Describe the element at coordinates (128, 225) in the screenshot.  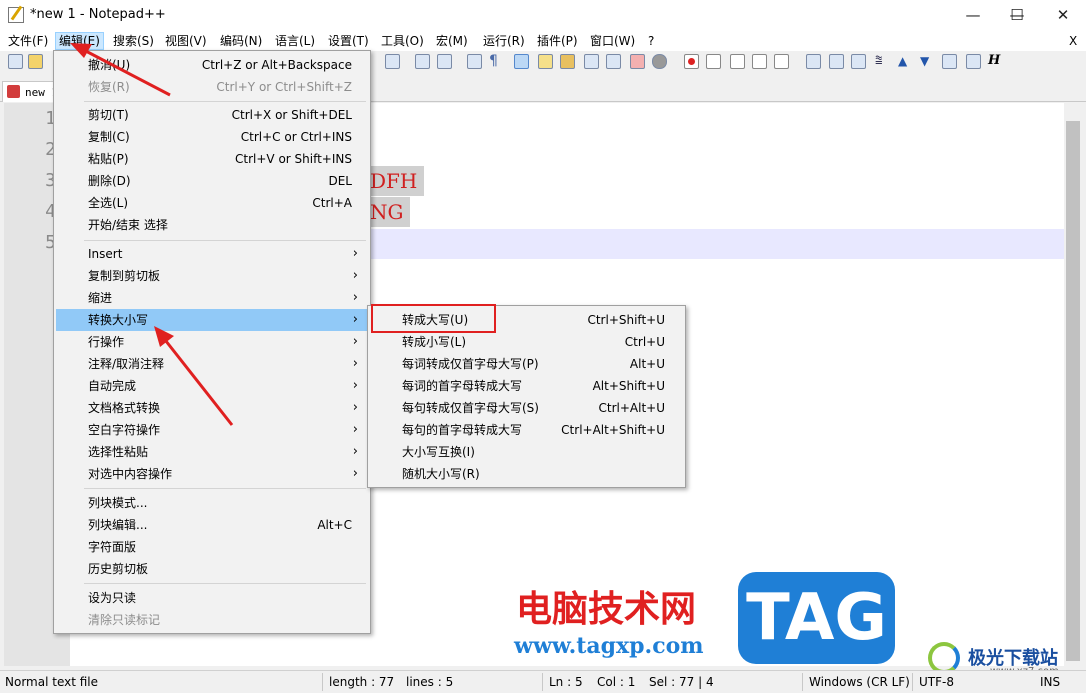
I see `menu-item-label: 开始/结束 选择` at that location.